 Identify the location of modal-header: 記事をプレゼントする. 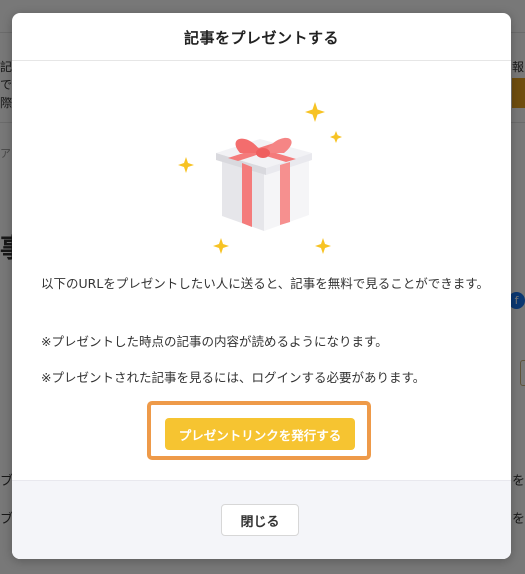
(261, 37).